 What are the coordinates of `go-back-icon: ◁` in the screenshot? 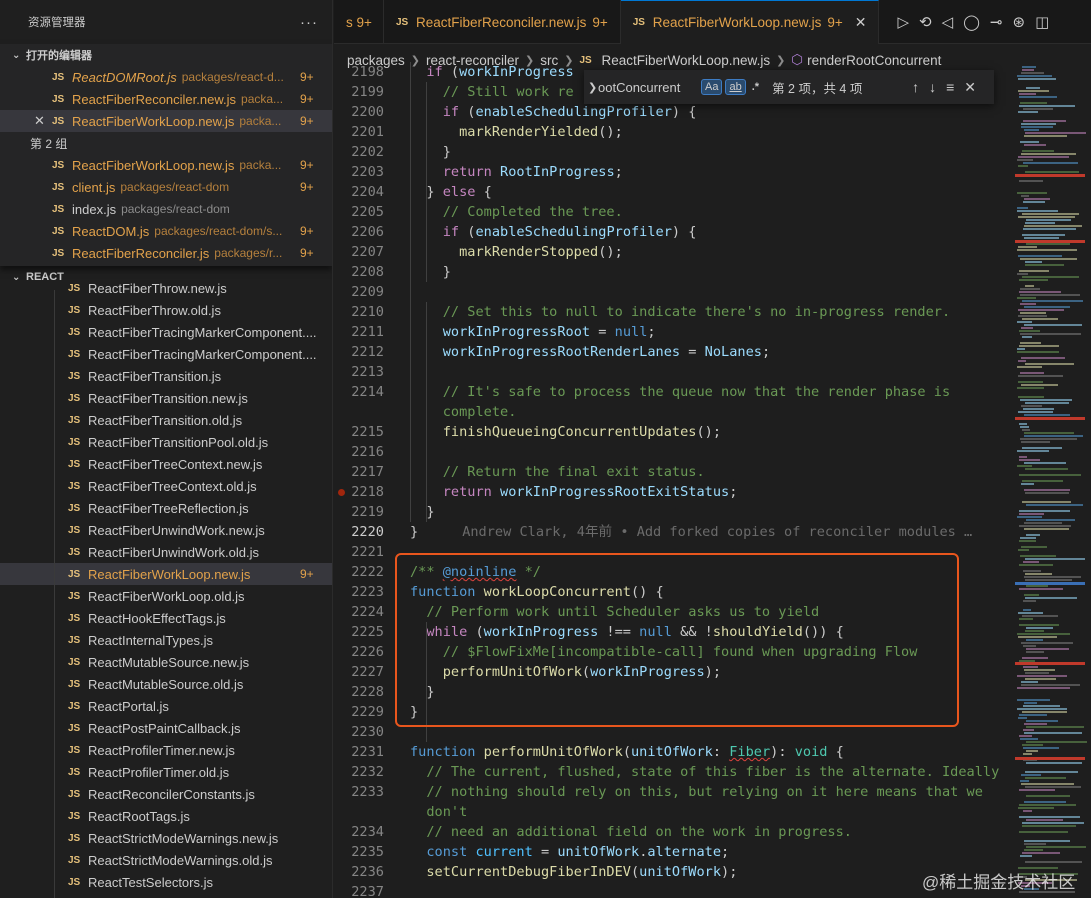 It's located at (948, 22).